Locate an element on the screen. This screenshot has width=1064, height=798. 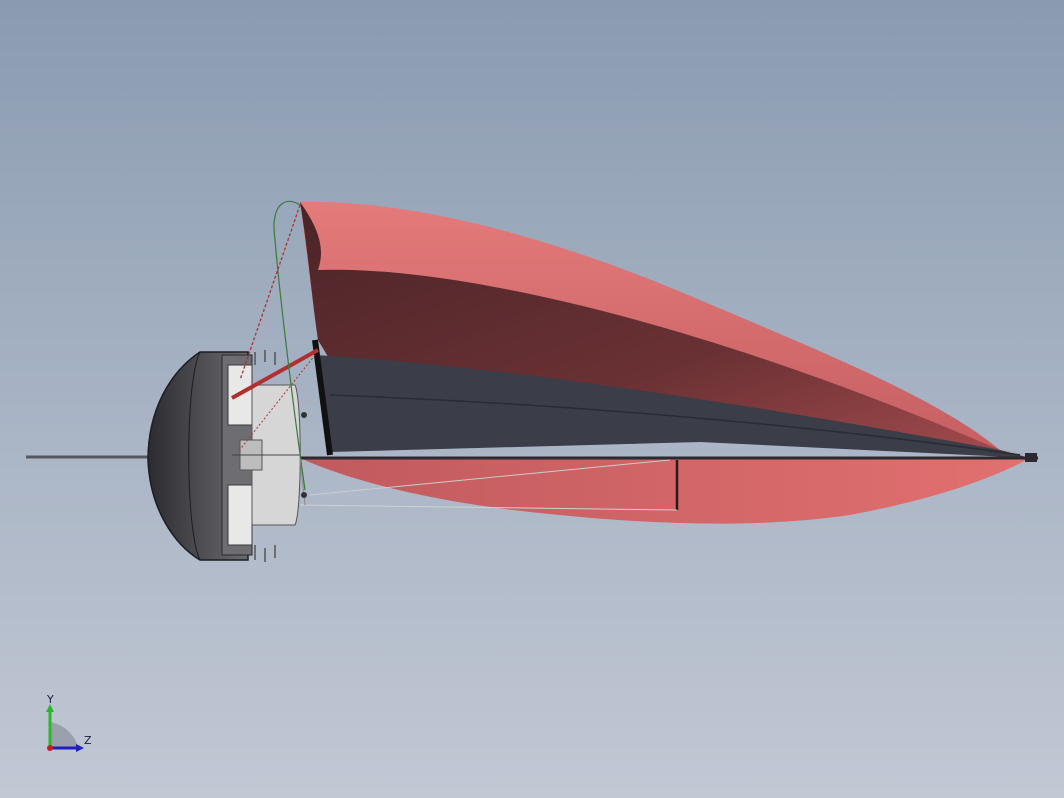
z-axis-label: Z is located at coordinates (88, 740).